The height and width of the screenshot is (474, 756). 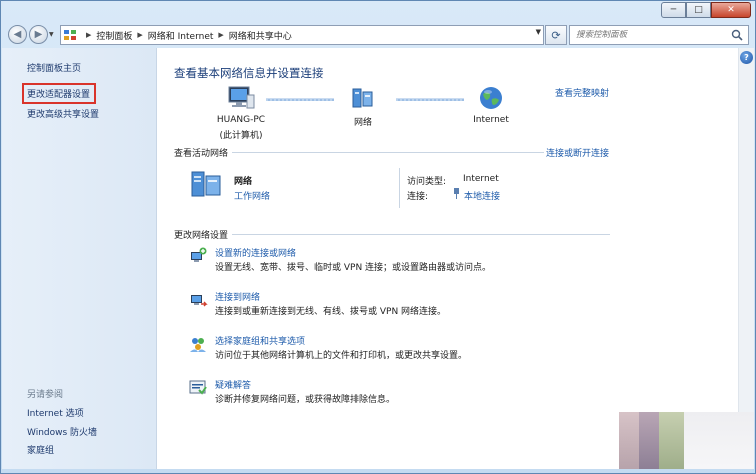 What do you see at coordinates (731, 10) in the screenshot?
I see `close-button: ✕` at bounding box center [731, 10].